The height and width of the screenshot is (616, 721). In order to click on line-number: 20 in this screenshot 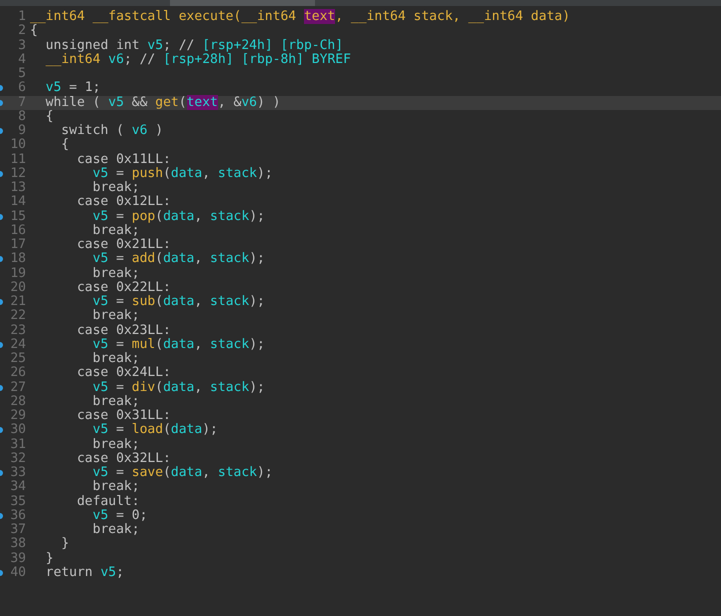, I will do `click(18, 287)`.